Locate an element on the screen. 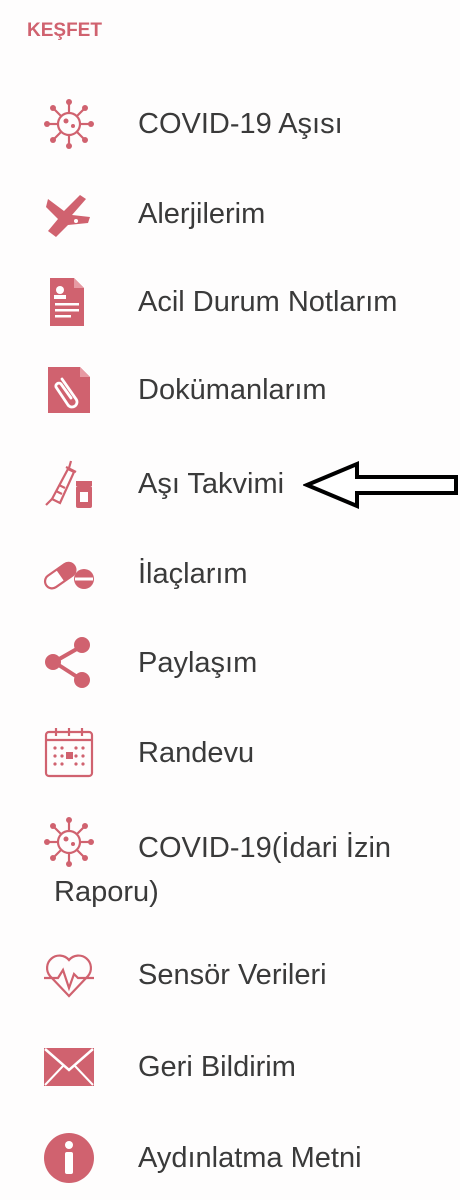 This screenshot has width=460, height=1200. syringe-vial-icon is located at coordinates (69, 484).